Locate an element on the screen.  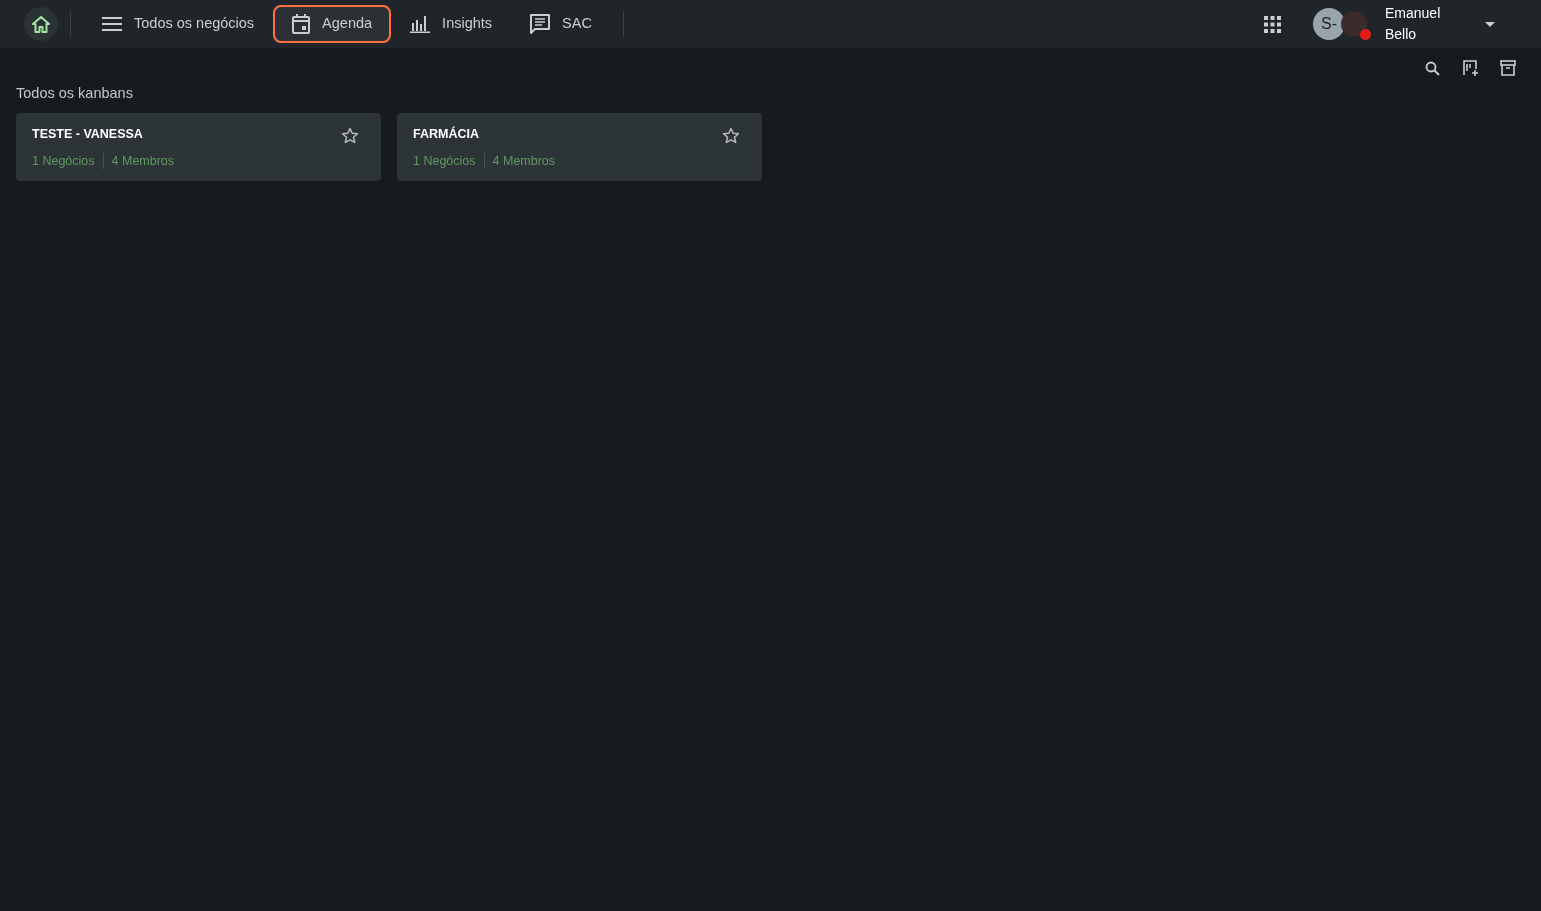
apps-grid-icon is located at coordinates (1272, 24).